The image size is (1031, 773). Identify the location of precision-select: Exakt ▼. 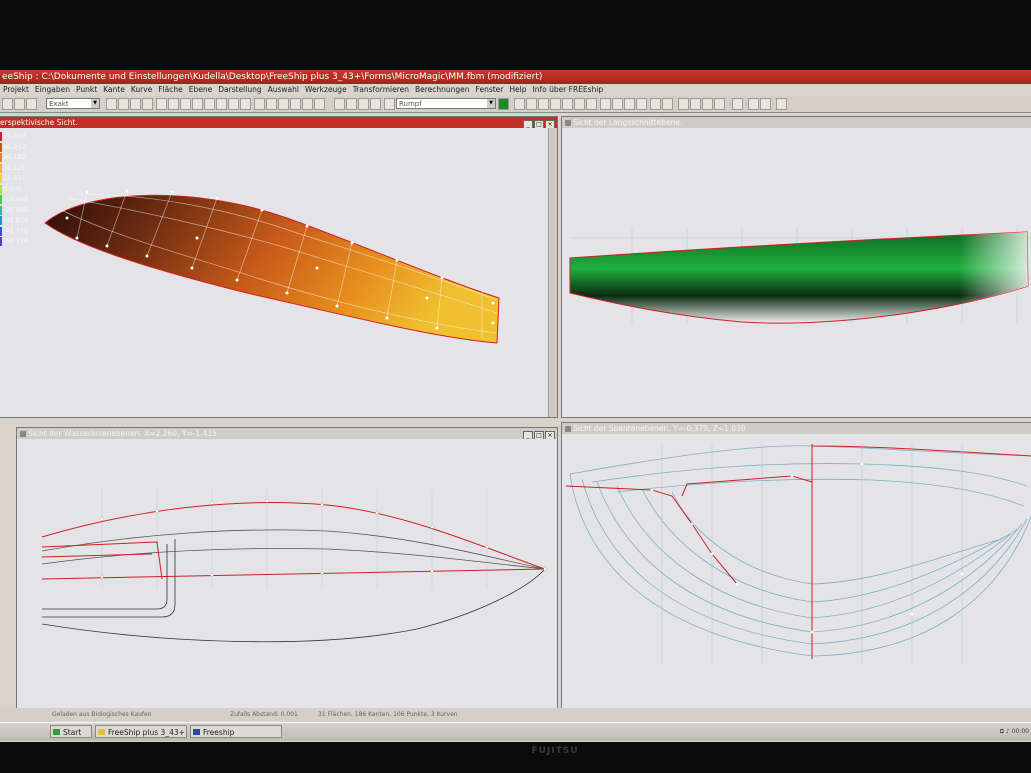
(73, 103).